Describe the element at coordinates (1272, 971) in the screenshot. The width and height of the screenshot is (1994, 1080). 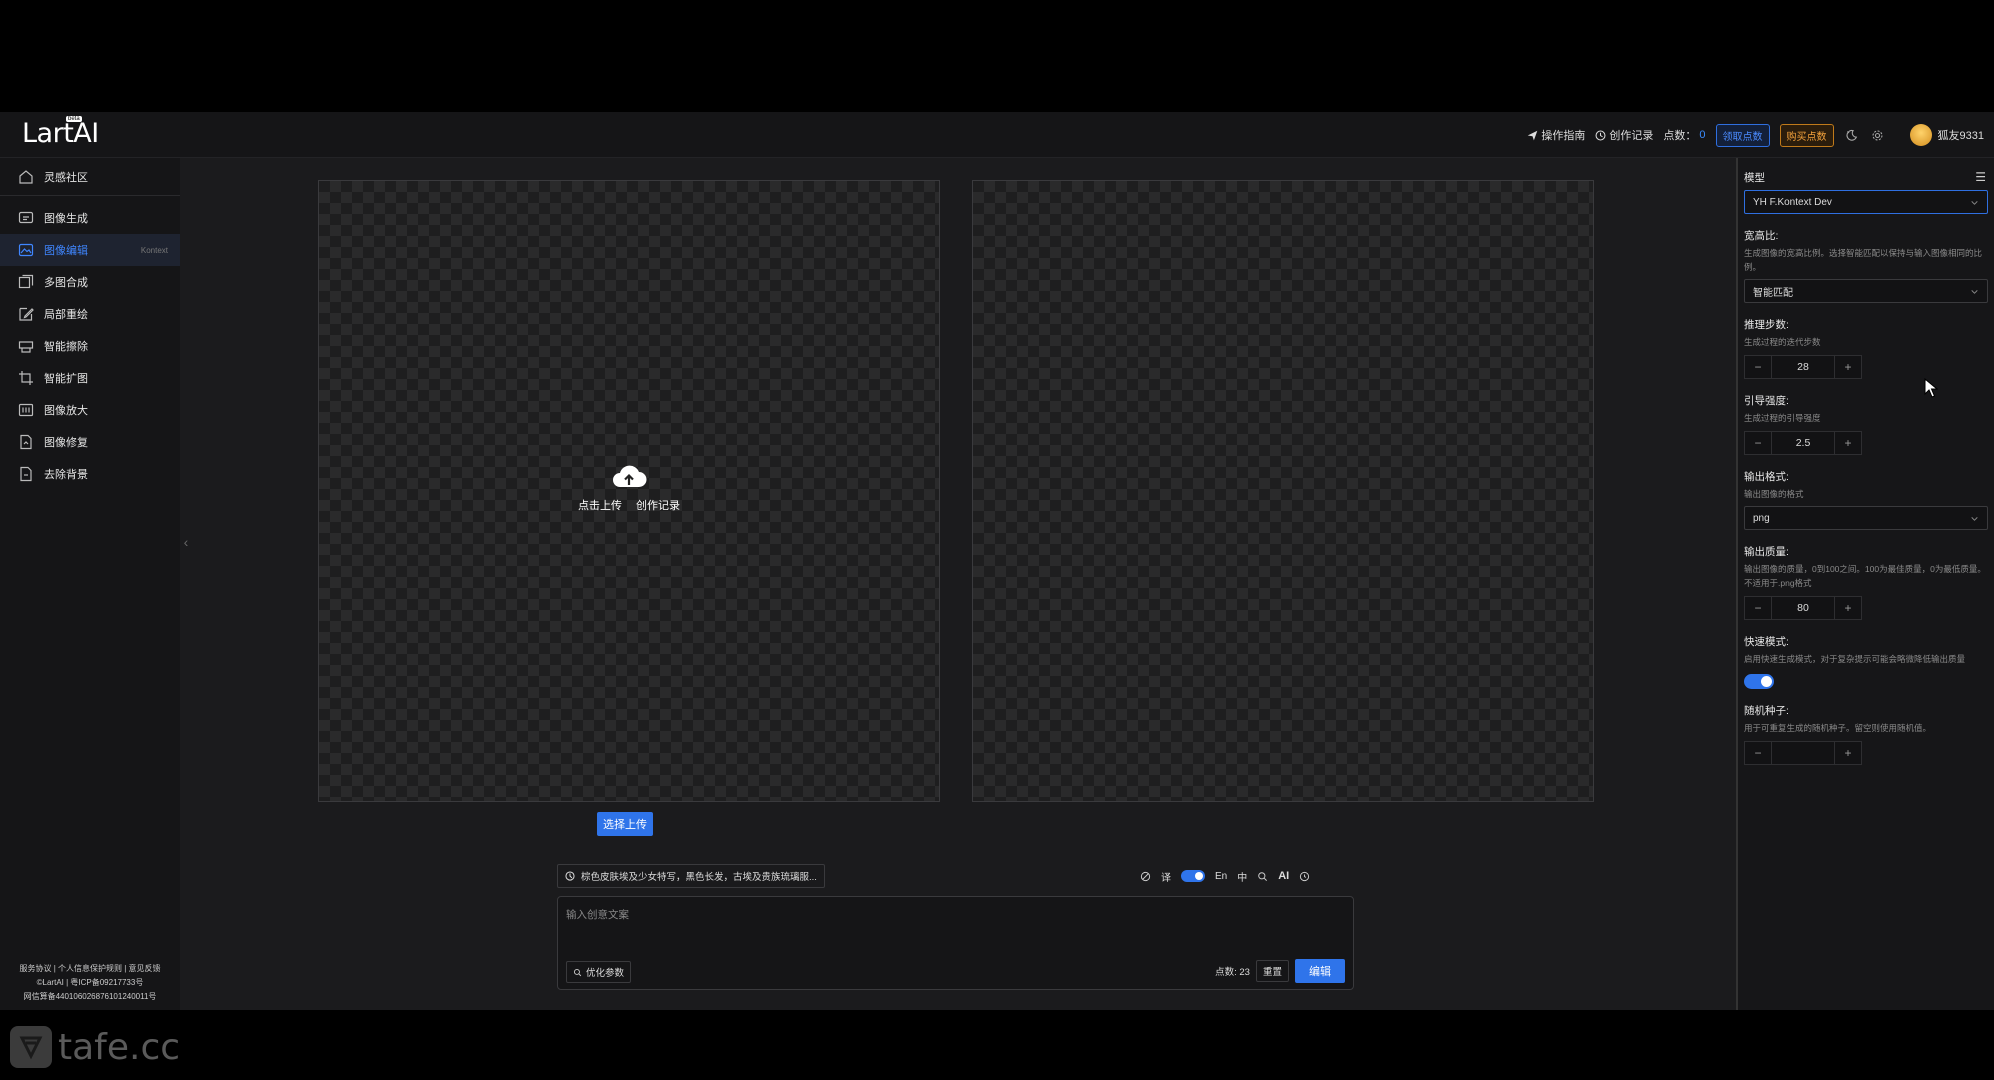
I see `reset-button: 重置` at that location.